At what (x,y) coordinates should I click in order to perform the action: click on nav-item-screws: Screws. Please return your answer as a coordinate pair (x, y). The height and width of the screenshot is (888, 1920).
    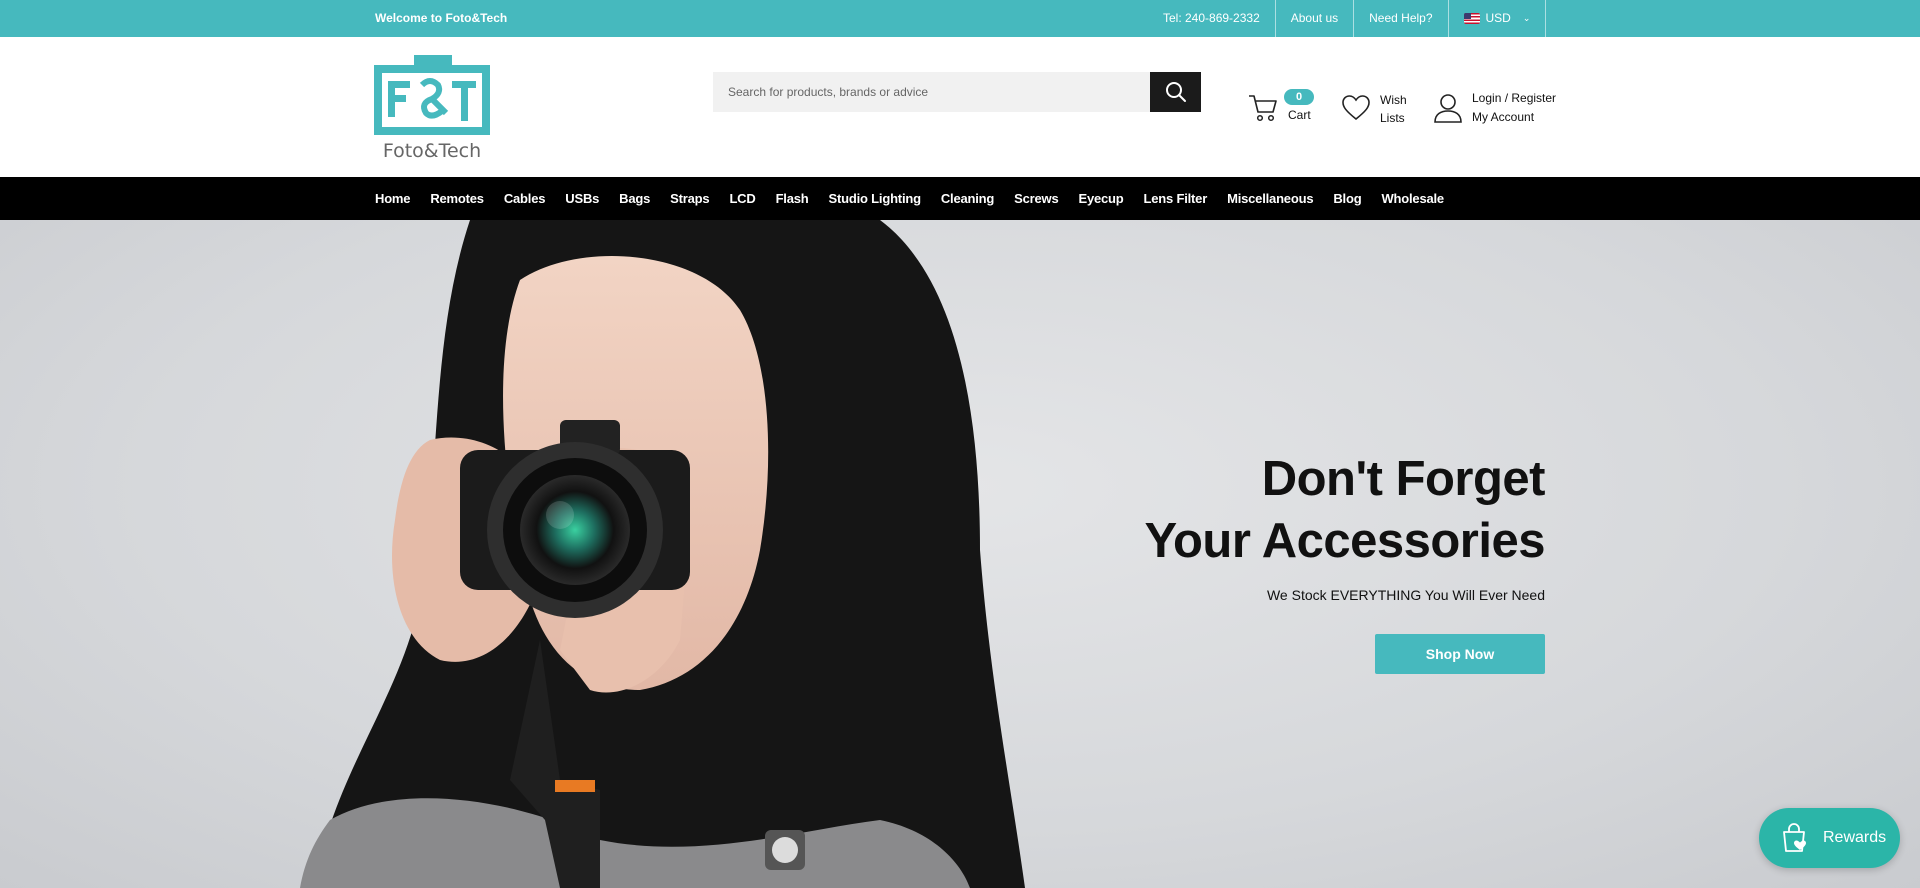
    Looking at the image, I should click on (1036, 198).